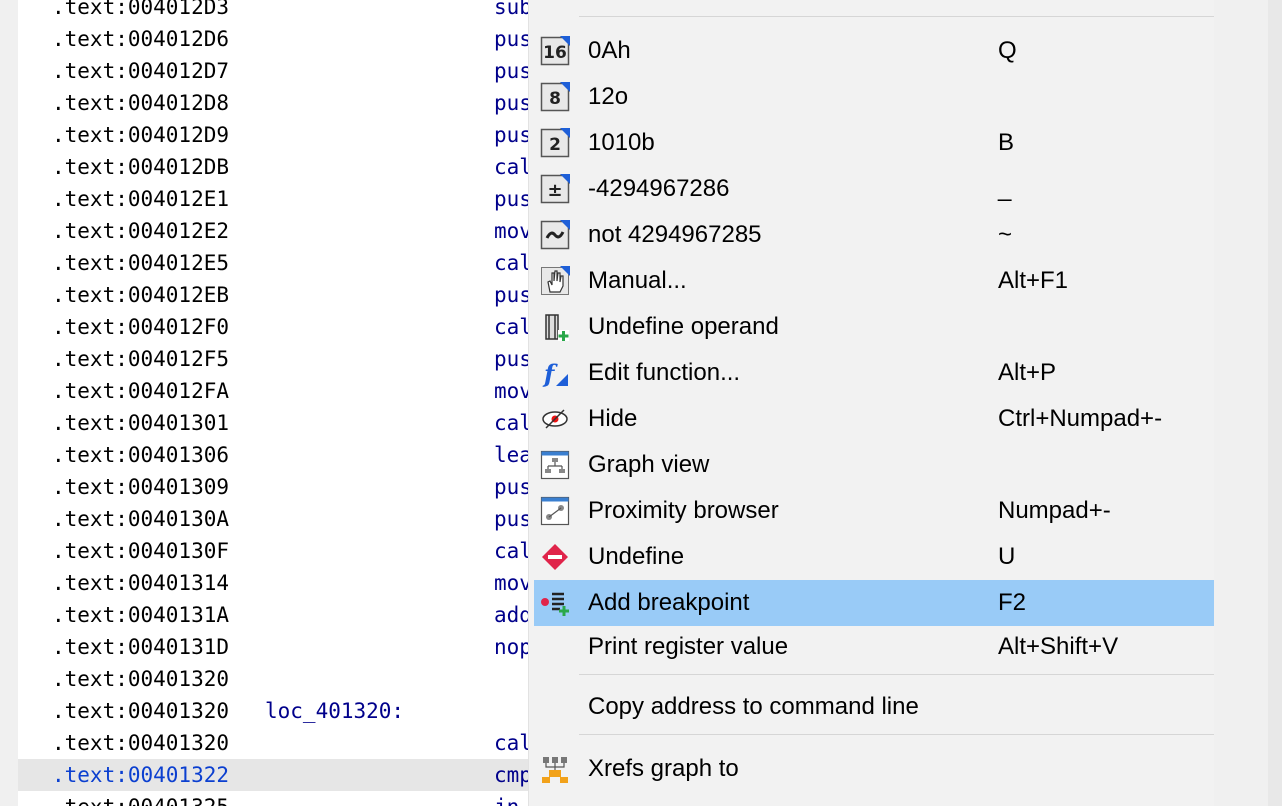  I want to click on function-icon: f, so click(555, 373).